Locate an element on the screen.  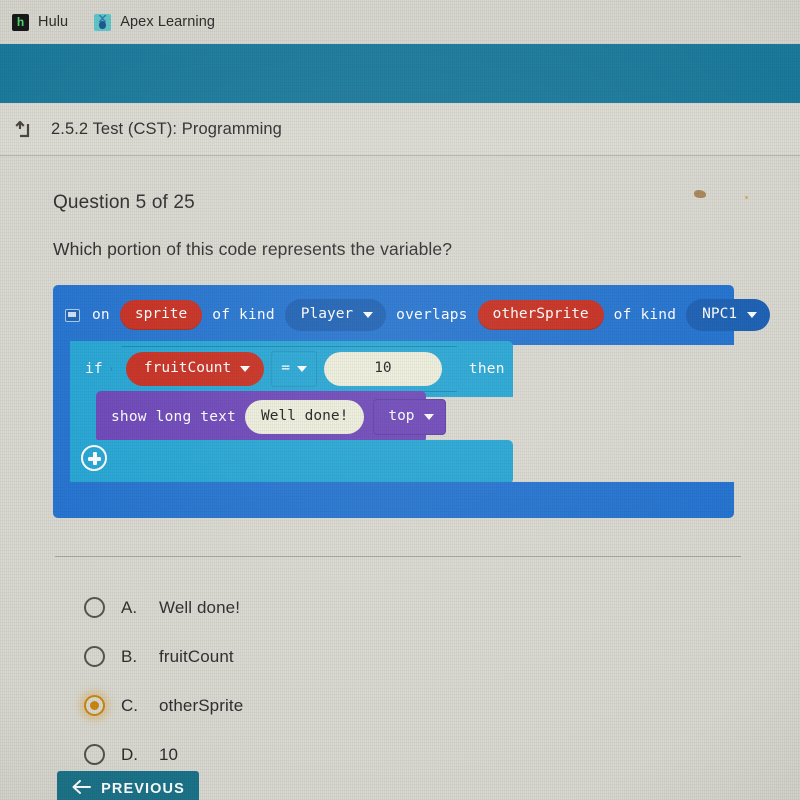
hulu-favicon: h is located at coordinates (20, 22).